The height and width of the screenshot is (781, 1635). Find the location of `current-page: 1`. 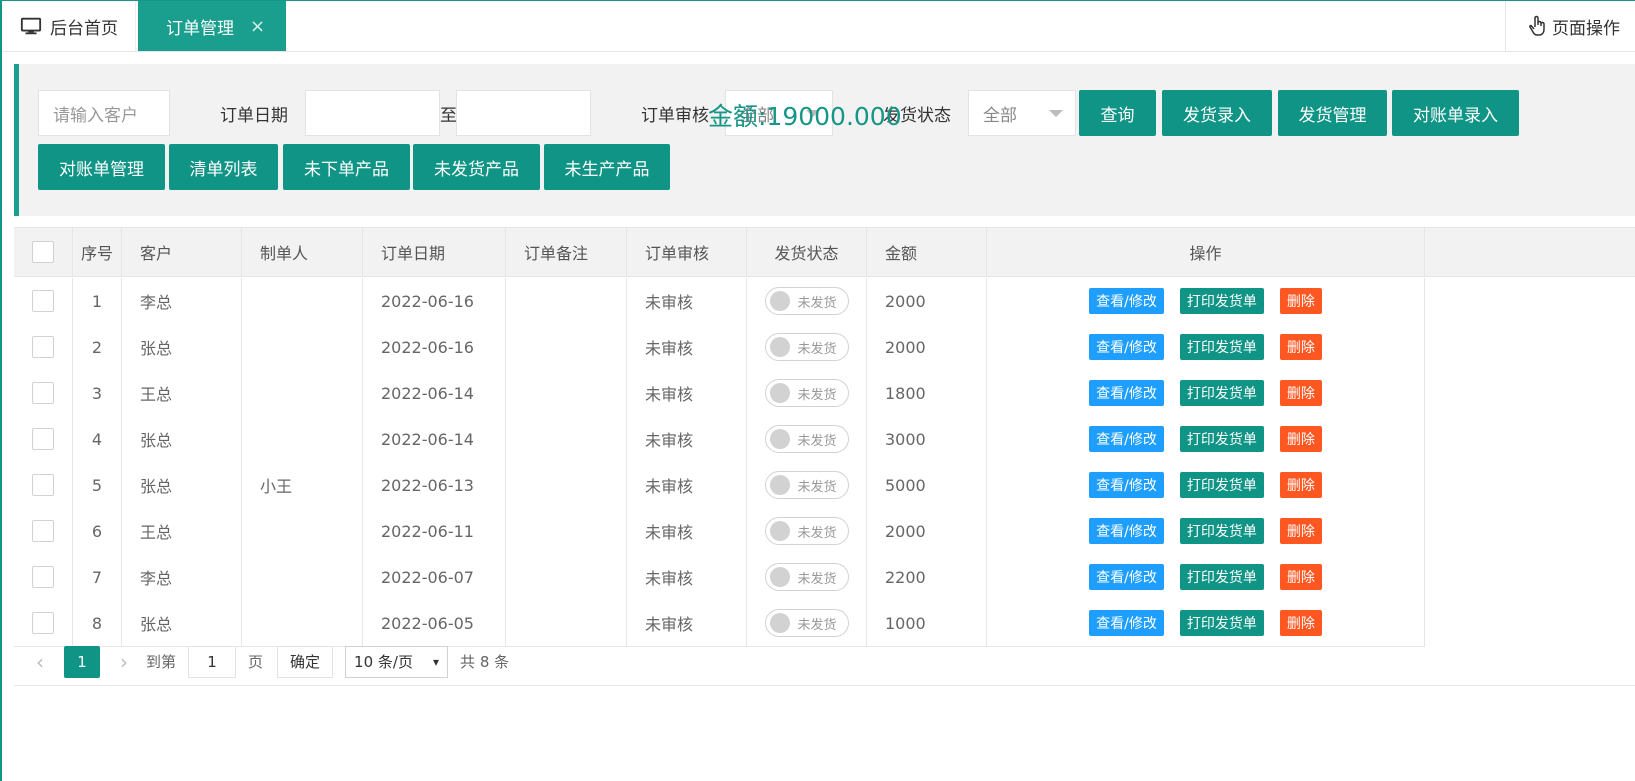

current-page: 1 is located at coordinates (82, 661).